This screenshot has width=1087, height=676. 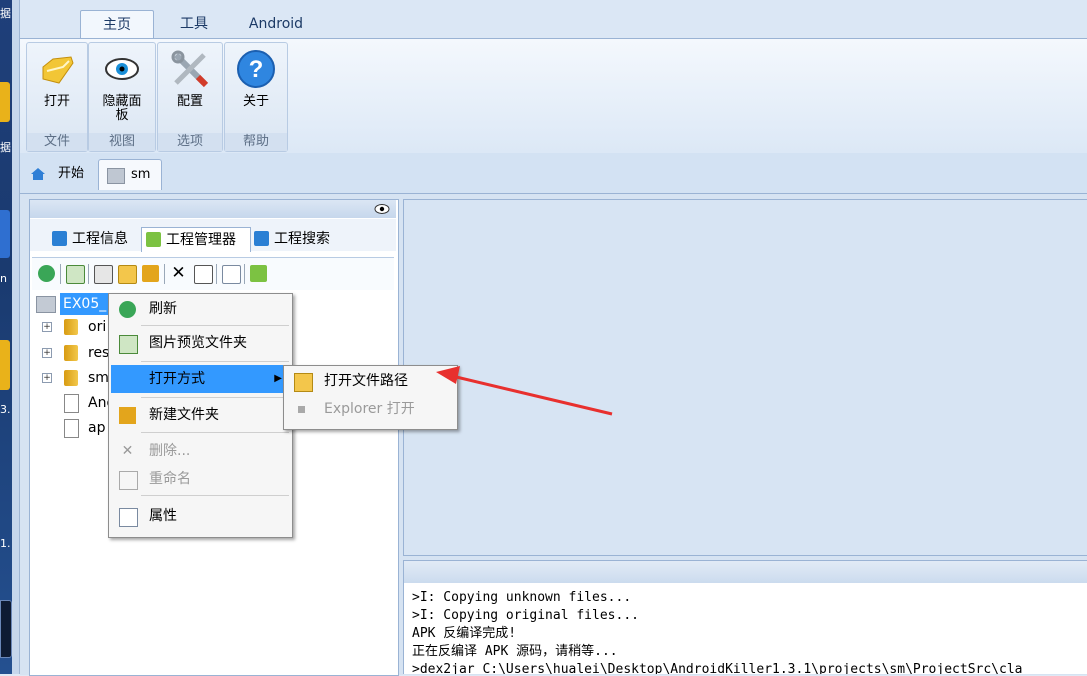 I want to click on tab-sm: sm, so click(x=130, y=174).